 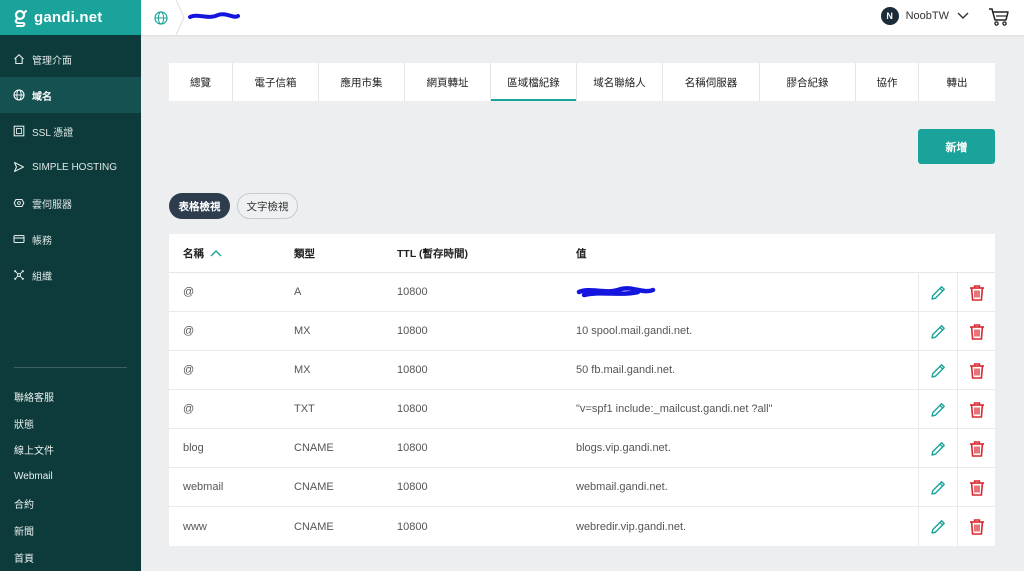 What do you see at coordinates (70, 530) in the screenshot?
I see `footer-link: 新聞` at bounding box center [70, 530].